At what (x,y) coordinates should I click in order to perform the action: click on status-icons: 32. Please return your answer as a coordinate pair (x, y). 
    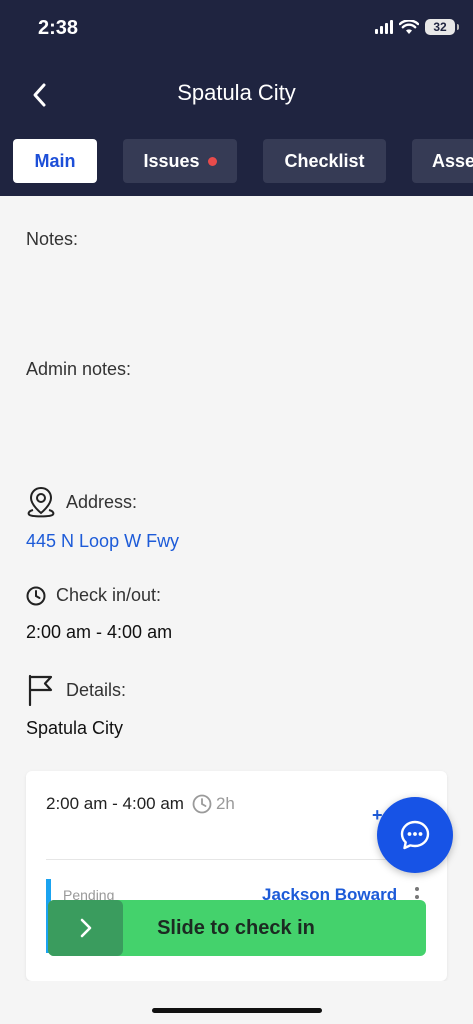
    Looking at the image, I should click on (417, 27).